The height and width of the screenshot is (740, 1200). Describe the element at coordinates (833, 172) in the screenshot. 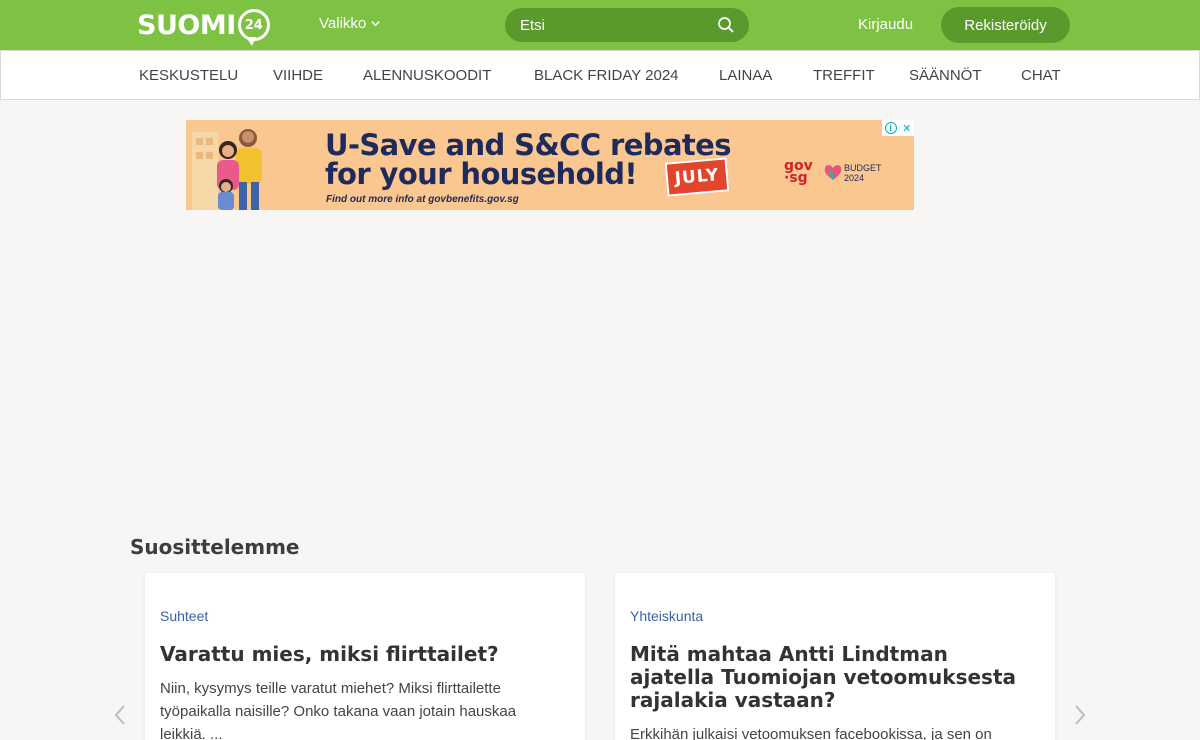

I see `budget-heart-icon` at that location.